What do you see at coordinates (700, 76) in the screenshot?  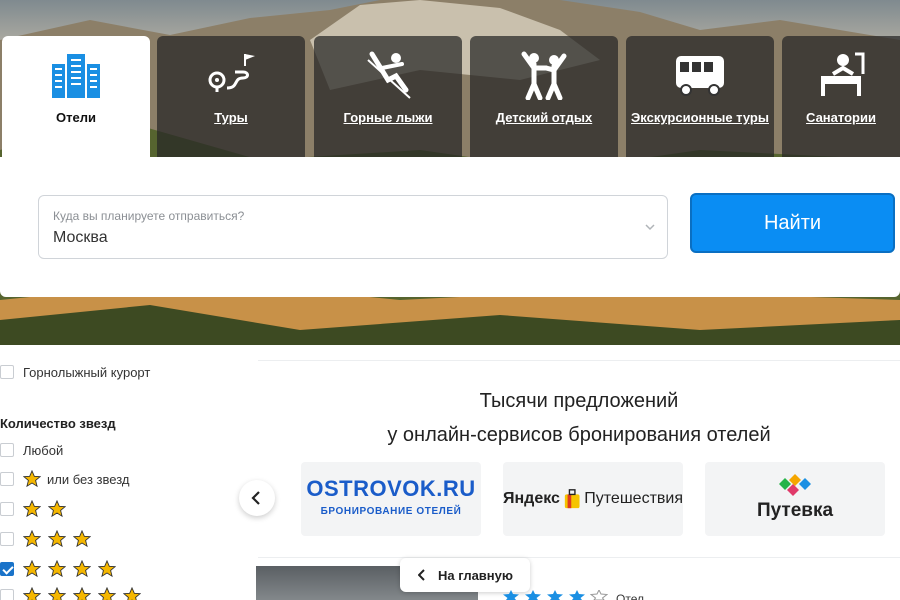 I see `bus-icon` at bounding box center [700, 76].